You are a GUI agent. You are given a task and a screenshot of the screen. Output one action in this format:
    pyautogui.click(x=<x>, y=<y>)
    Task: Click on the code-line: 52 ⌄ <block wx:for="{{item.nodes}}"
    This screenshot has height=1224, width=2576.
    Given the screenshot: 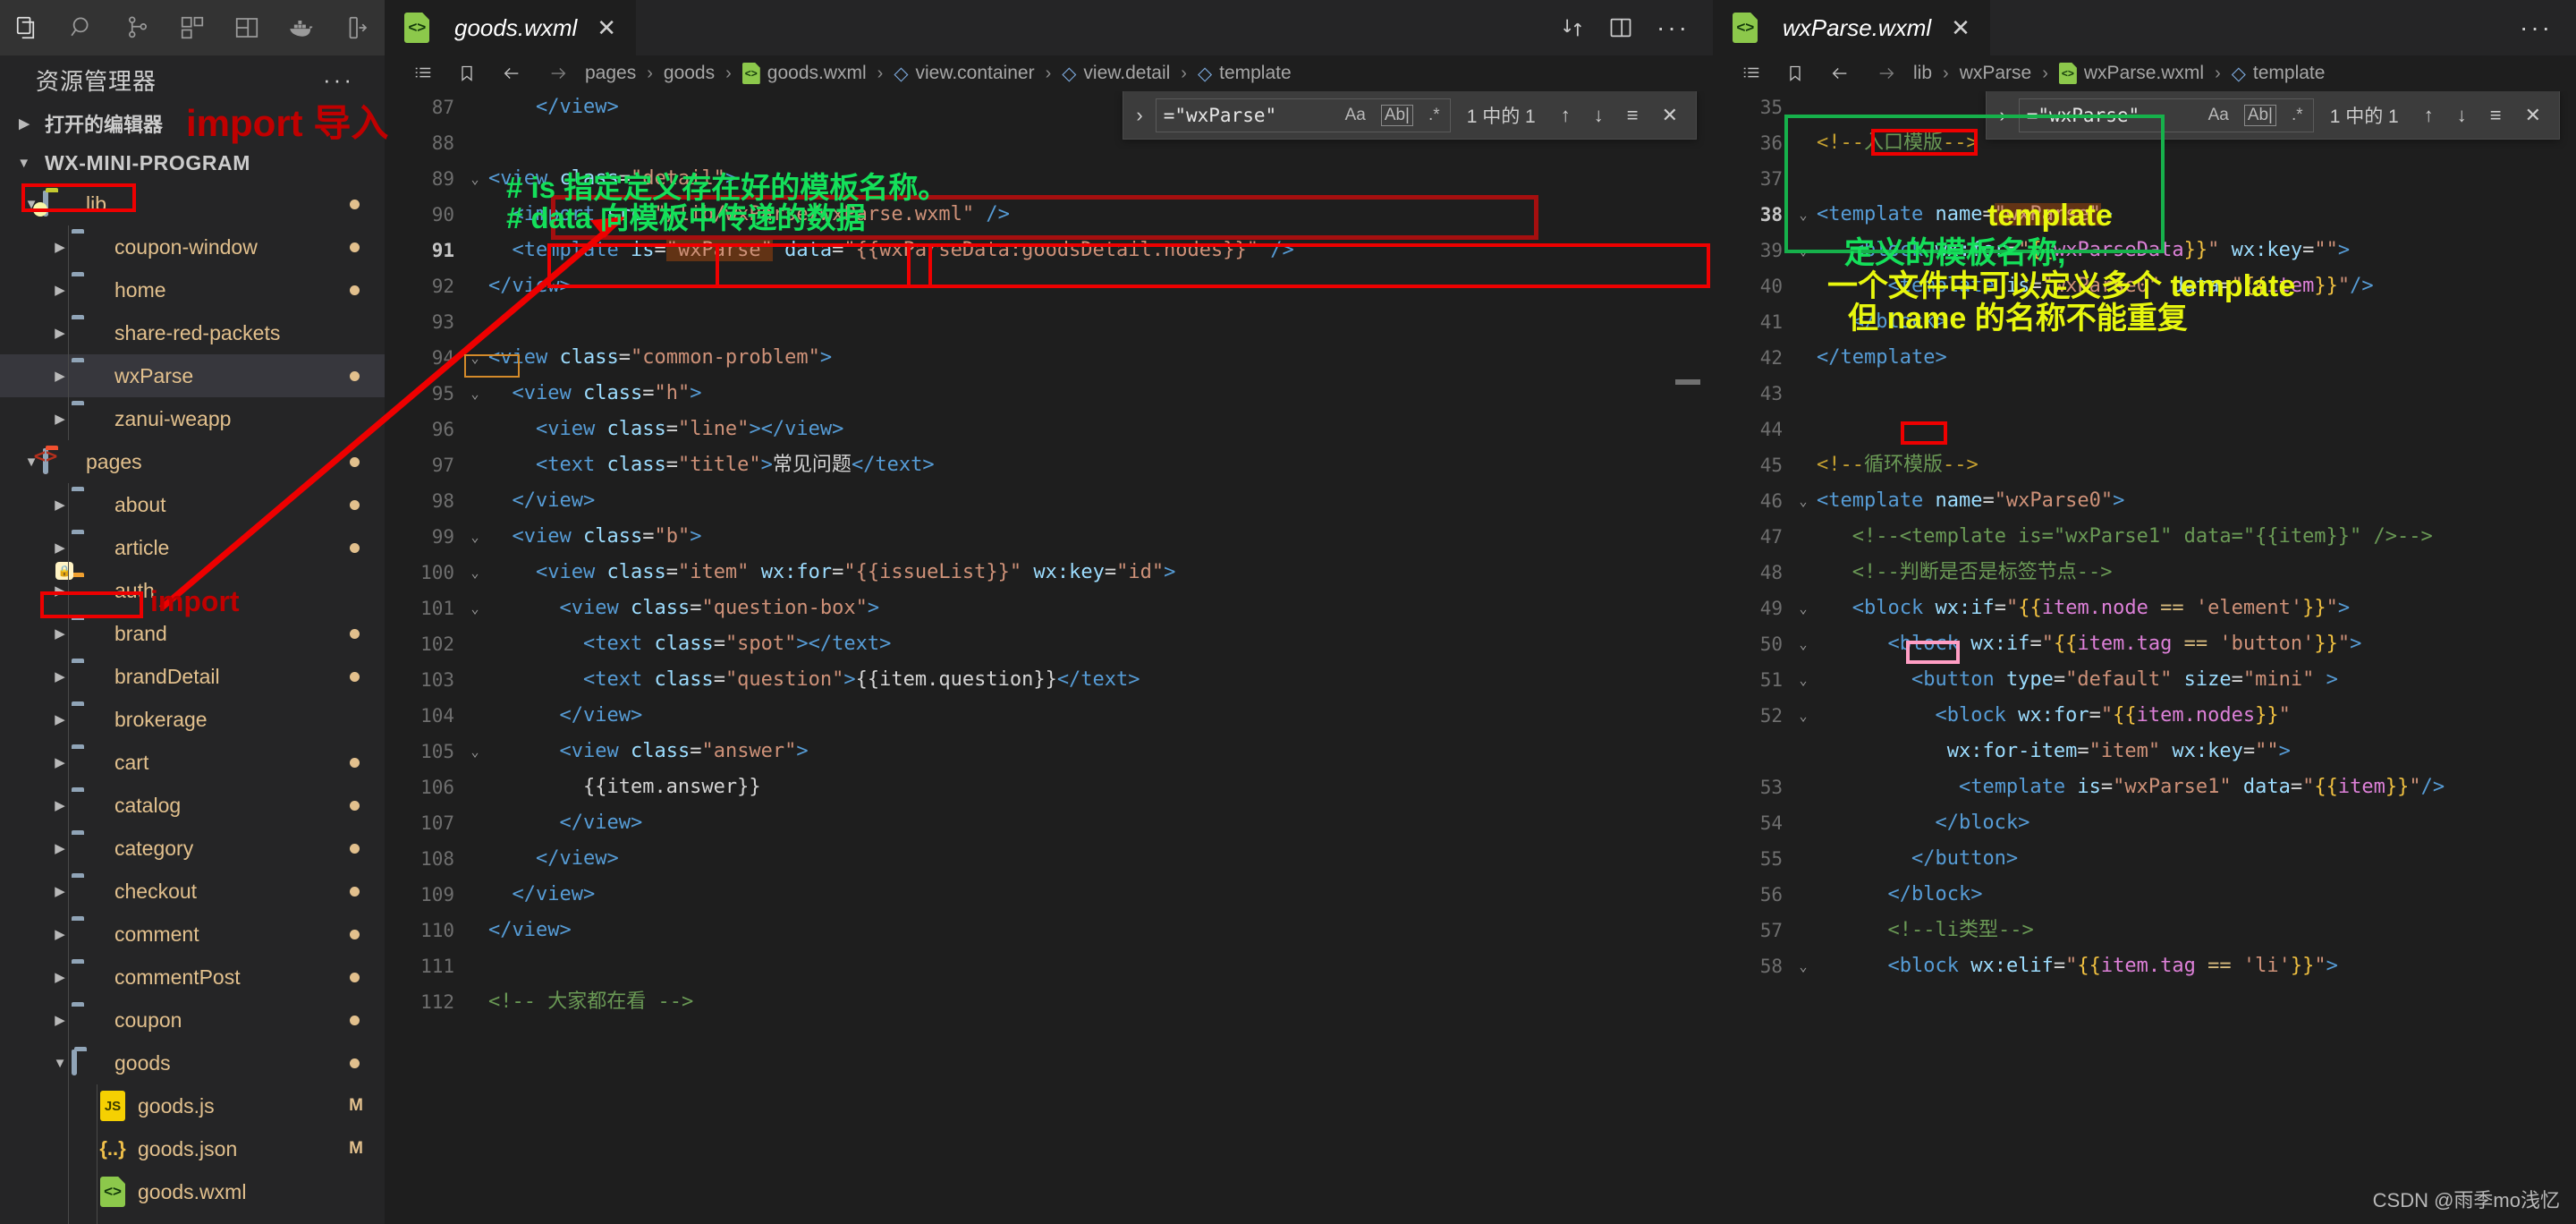 What is the action you would take?
    pyautogui.click(x=2144, y=716)
    